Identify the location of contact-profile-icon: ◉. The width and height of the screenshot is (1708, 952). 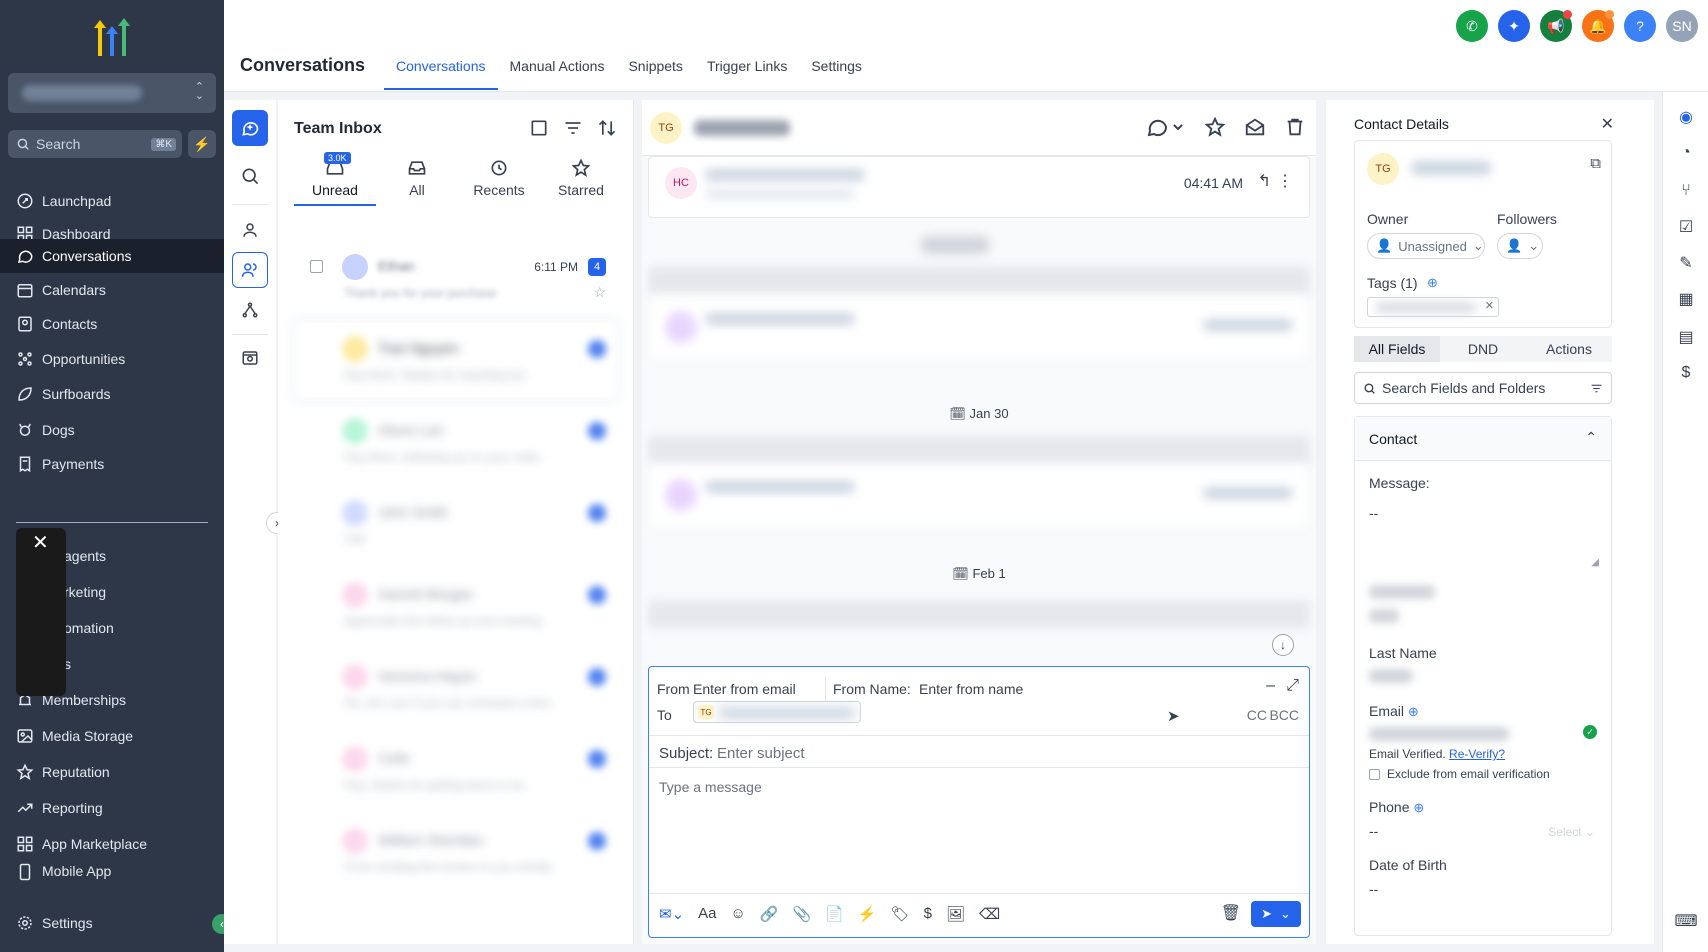
(1686, 117).